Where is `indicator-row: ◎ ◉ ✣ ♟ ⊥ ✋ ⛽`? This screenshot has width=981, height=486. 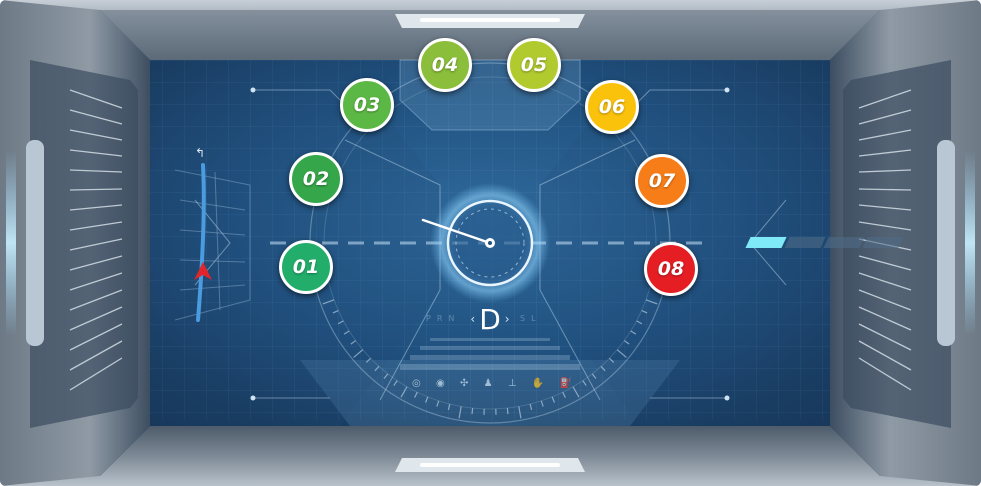 indicator-row: ◎ ◉ ✣ ♟ ⊥ ✋ ⛽ is located at coordinates (492, 384).